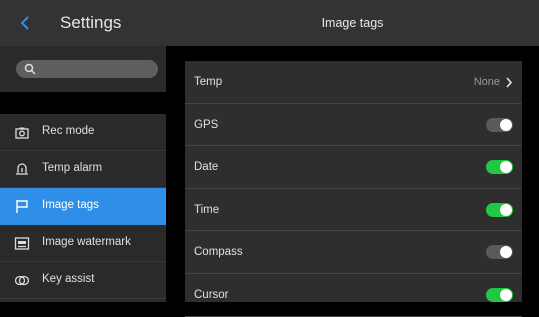 This screenshot has height=317, width=539. I want to click on compass-toggle, so click(499, 252).